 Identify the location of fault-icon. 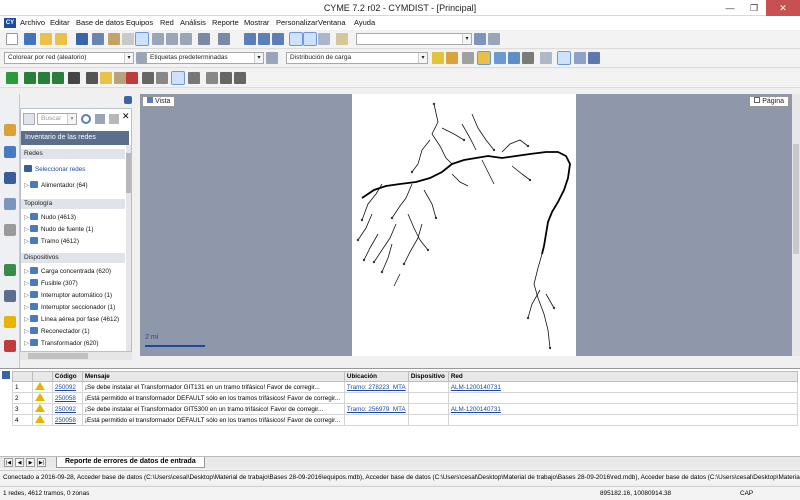
(468, 58).